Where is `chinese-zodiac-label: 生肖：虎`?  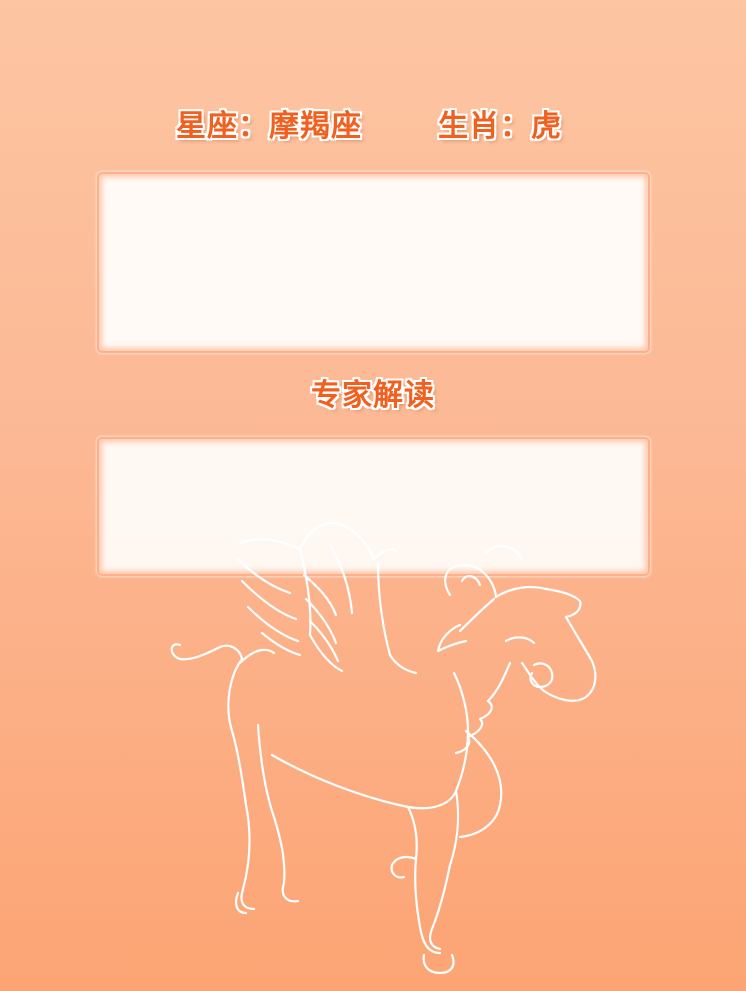
chinese-zodiac-label: 生肖：虎 is located at coordinates (500, 126).